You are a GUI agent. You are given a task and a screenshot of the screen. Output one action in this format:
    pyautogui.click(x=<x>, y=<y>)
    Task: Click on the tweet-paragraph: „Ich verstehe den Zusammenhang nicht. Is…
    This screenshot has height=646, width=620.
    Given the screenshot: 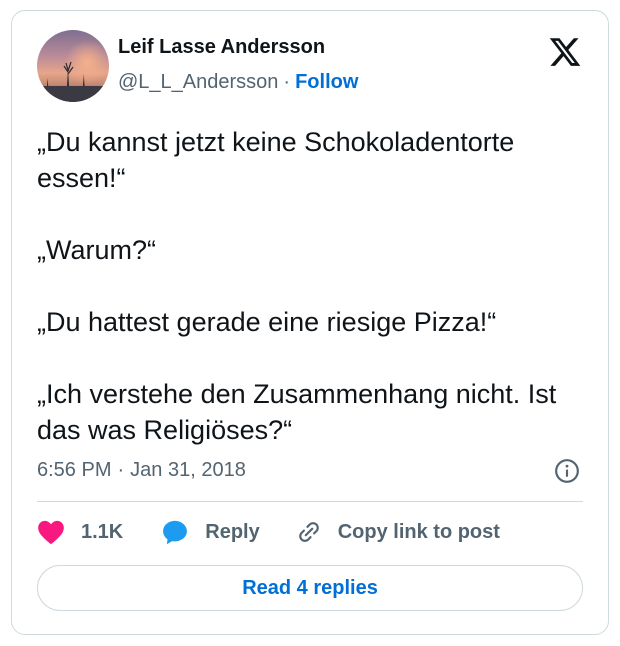 What is the action you would take?
    pyautogui.click(x=297, y=412)
    